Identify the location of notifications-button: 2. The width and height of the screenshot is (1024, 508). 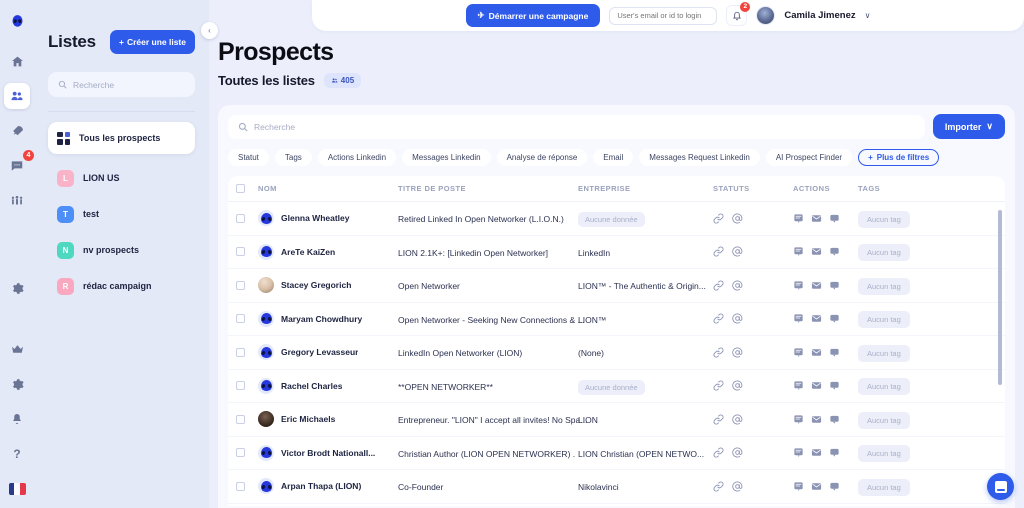
(738, 14).